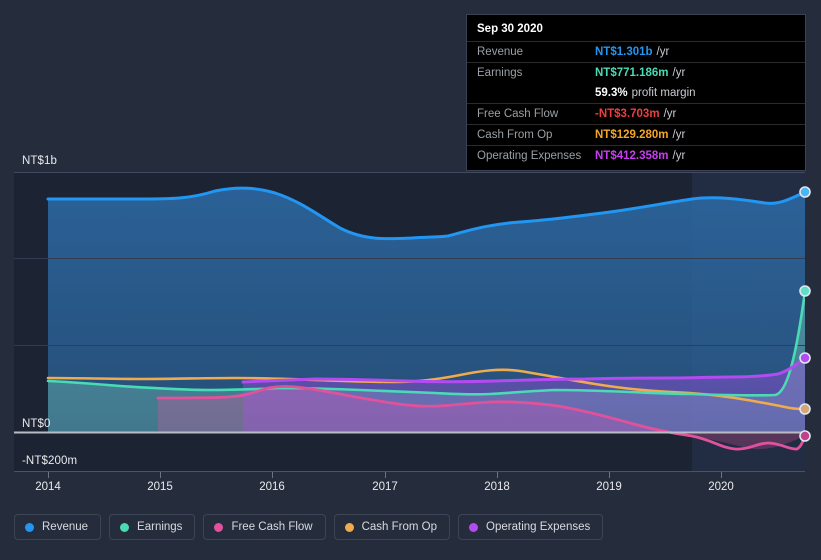 The height and width of the screenshot is (560, 821). I want to click on tooltip-label-revenue: Revenue, so click(500, 52).